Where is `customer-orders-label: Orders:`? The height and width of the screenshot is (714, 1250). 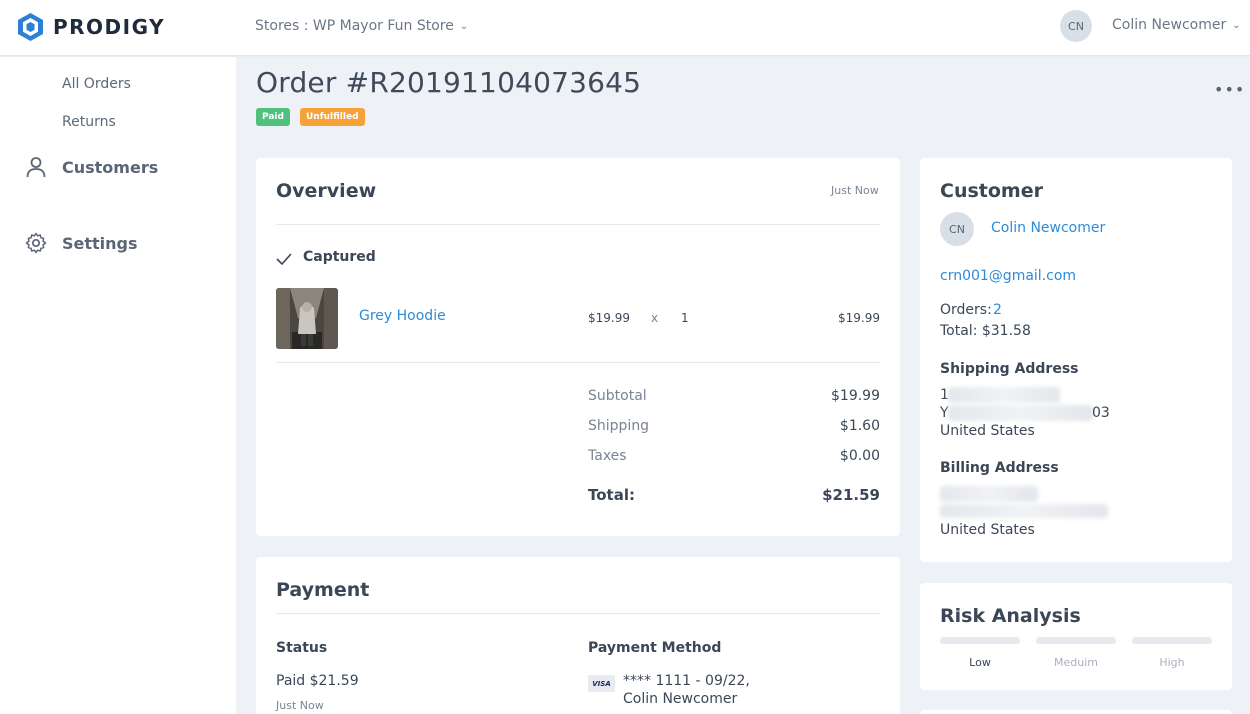
customer-orders-label: Orders: is located at coordinates (966, 310).